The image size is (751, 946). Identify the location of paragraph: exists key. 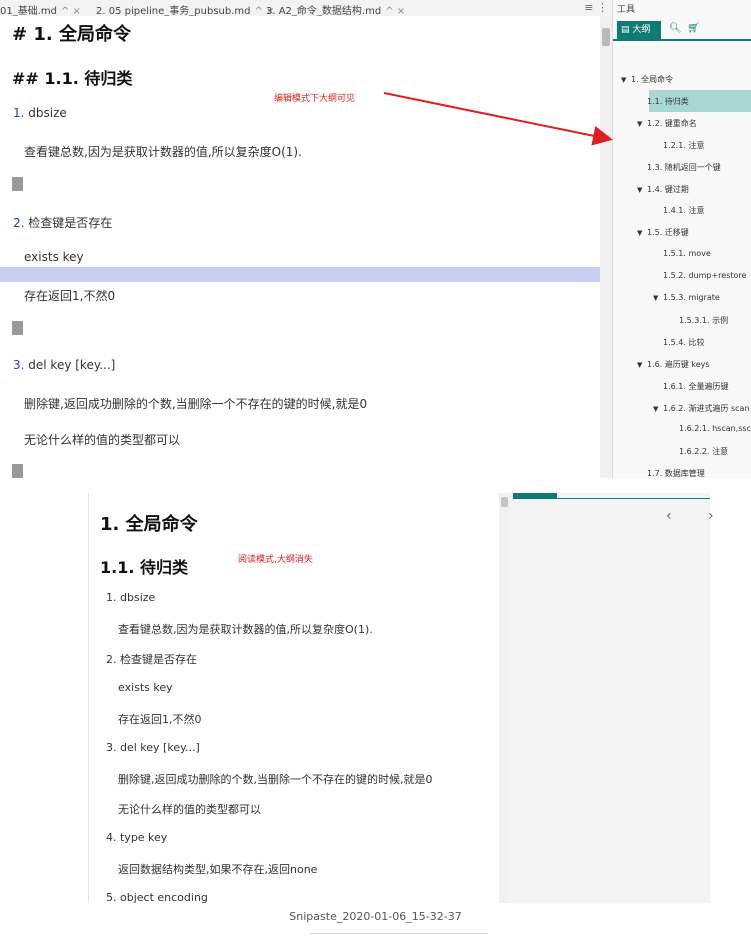
(145, 687).